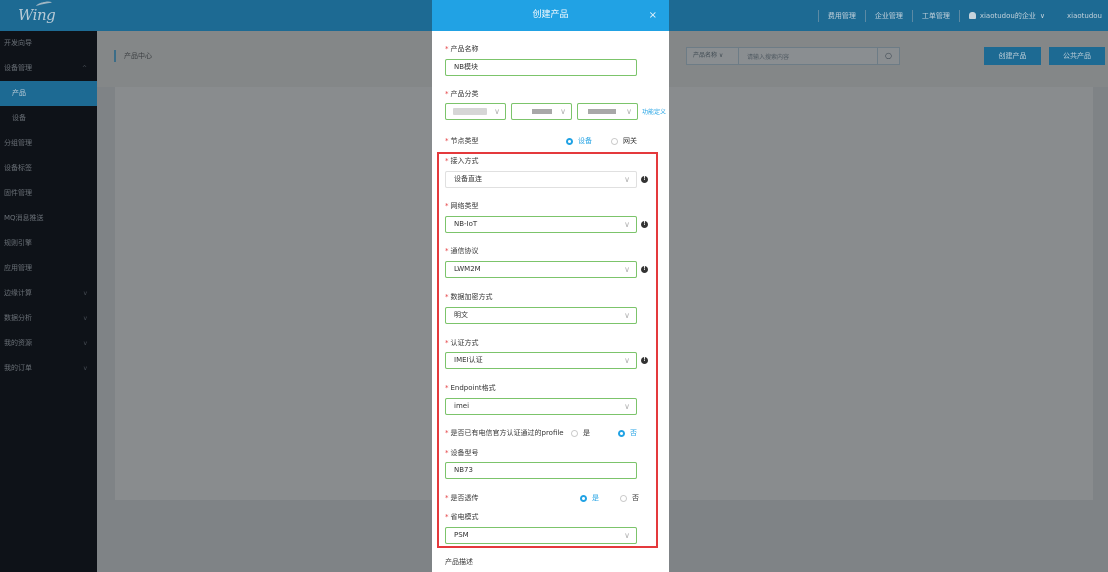  I want to click on category-select-2: ∨, so click(541, 111).